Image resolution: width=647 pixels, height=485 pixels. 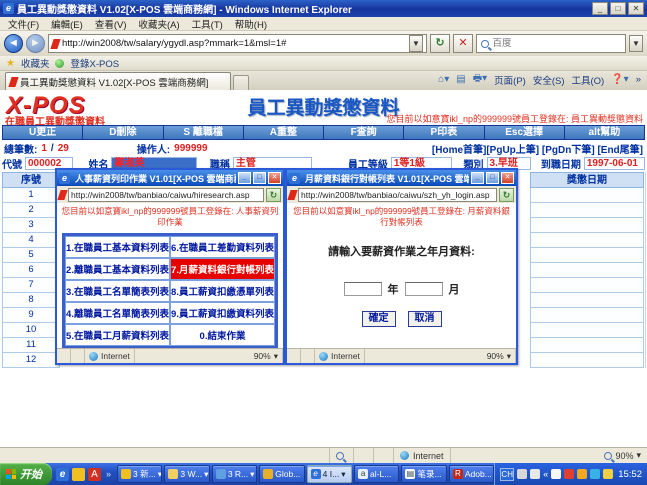 I want to click on start-button: 开始, so click(x=26, y=474).